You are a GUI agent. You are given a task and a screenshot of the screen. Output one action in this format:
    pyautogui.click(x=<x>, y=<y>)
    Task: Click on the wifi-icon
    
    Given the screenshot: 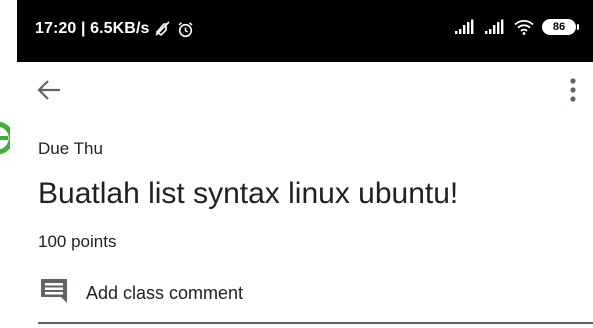 What is the action you would take?
    pyautogui.click(x=524, y=27)
    